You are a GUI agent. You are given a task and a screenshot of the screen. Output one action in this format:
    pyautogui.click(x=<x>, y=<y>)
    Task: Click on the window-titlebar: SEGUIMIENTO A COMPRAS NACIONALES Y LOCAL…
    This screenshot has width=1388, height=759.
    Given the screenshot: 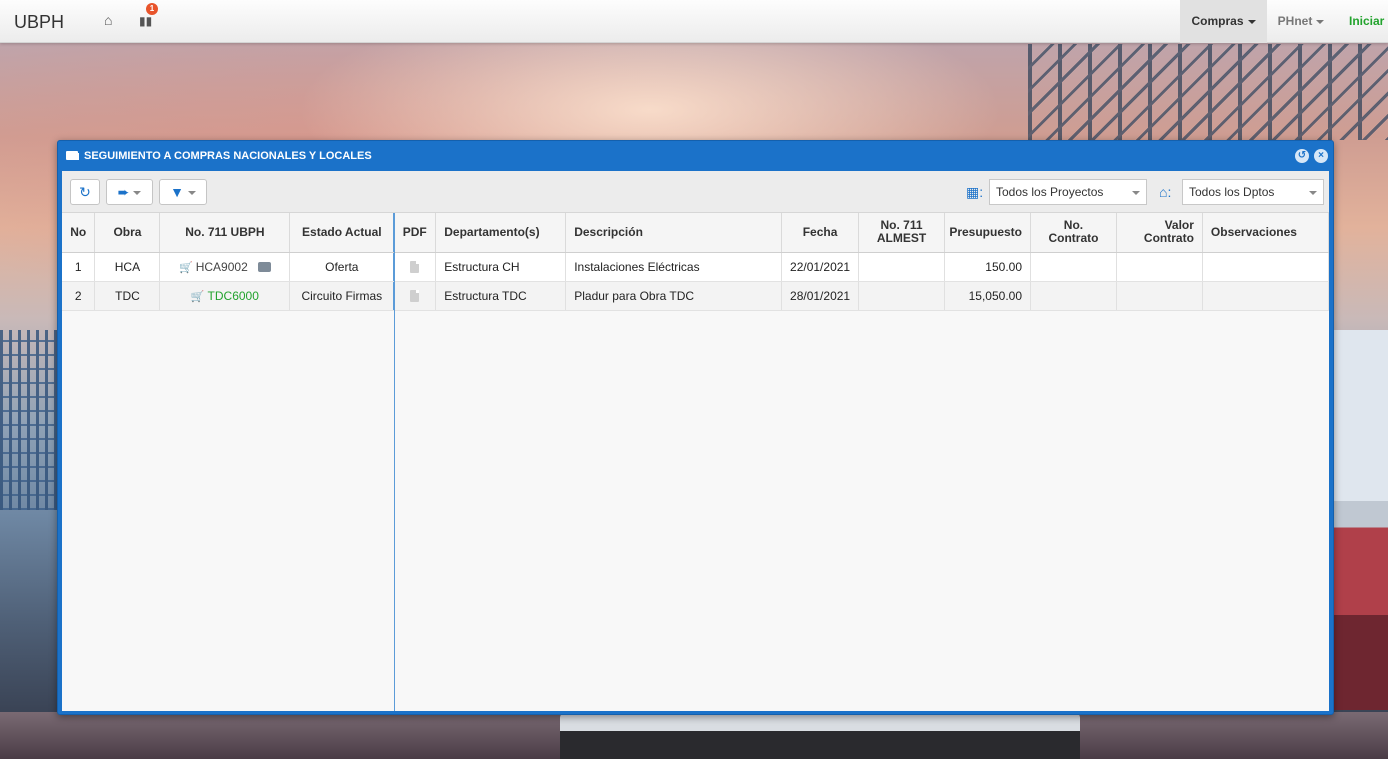 What is the action you would take?
    pyautogui.click(x=695, y=156)
    